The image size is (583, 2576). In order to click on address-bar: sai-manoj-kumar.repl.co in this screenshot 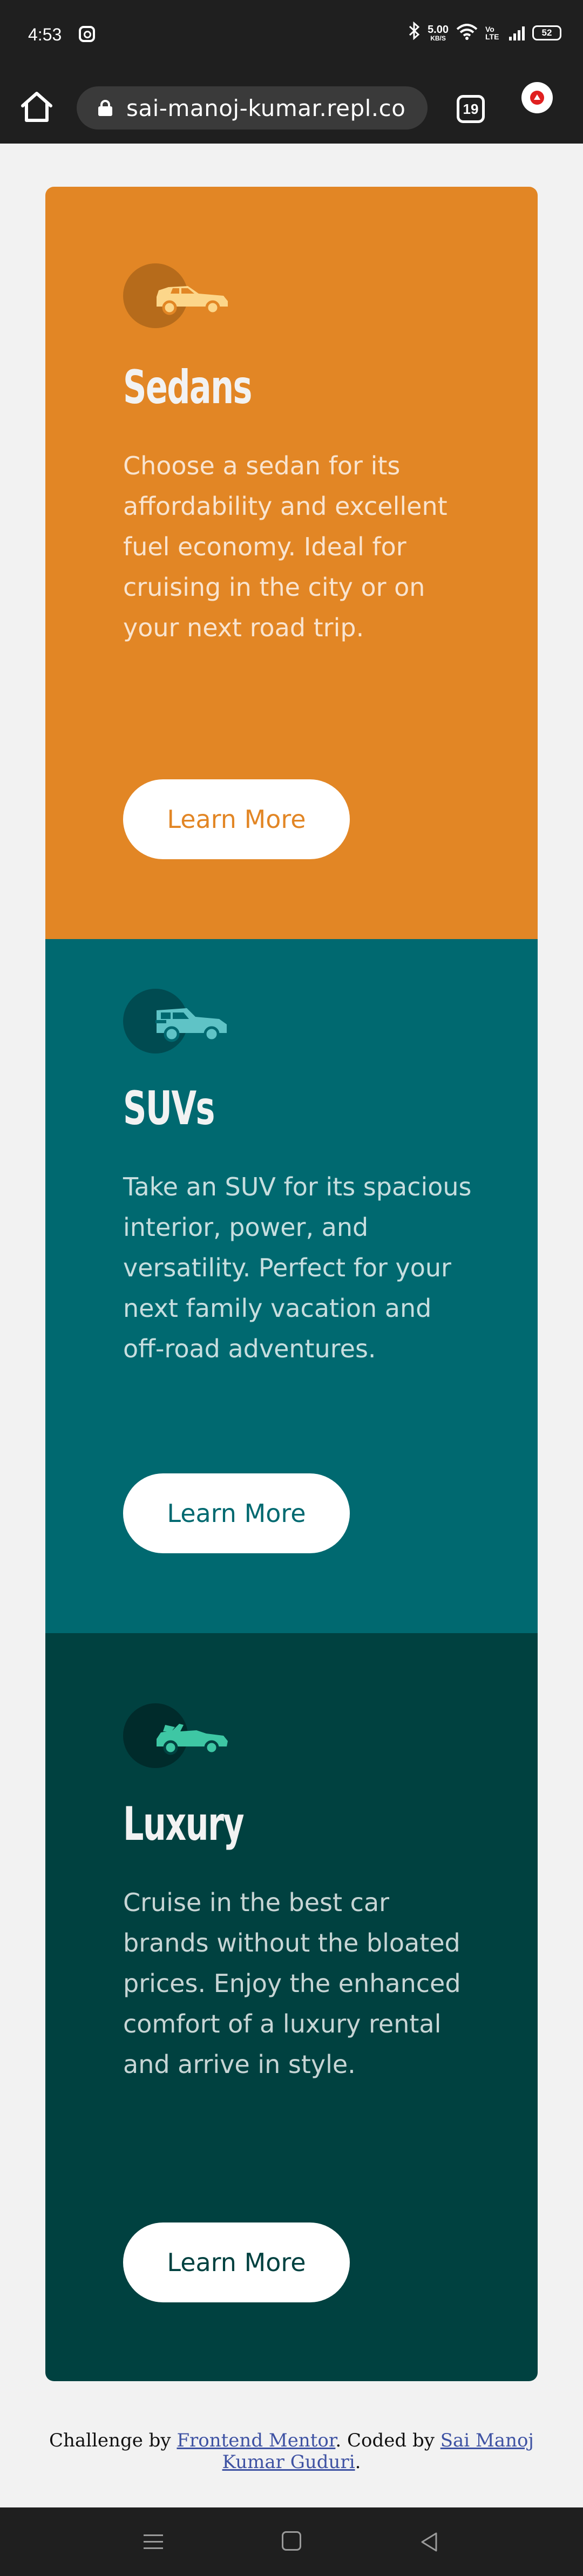, I will do `click(253, 108)`.